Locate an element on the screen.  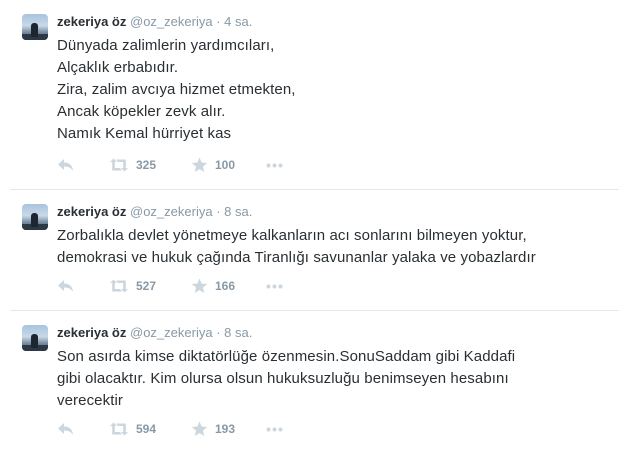
retweet-count: 527 is located at coordinates (146, 286).